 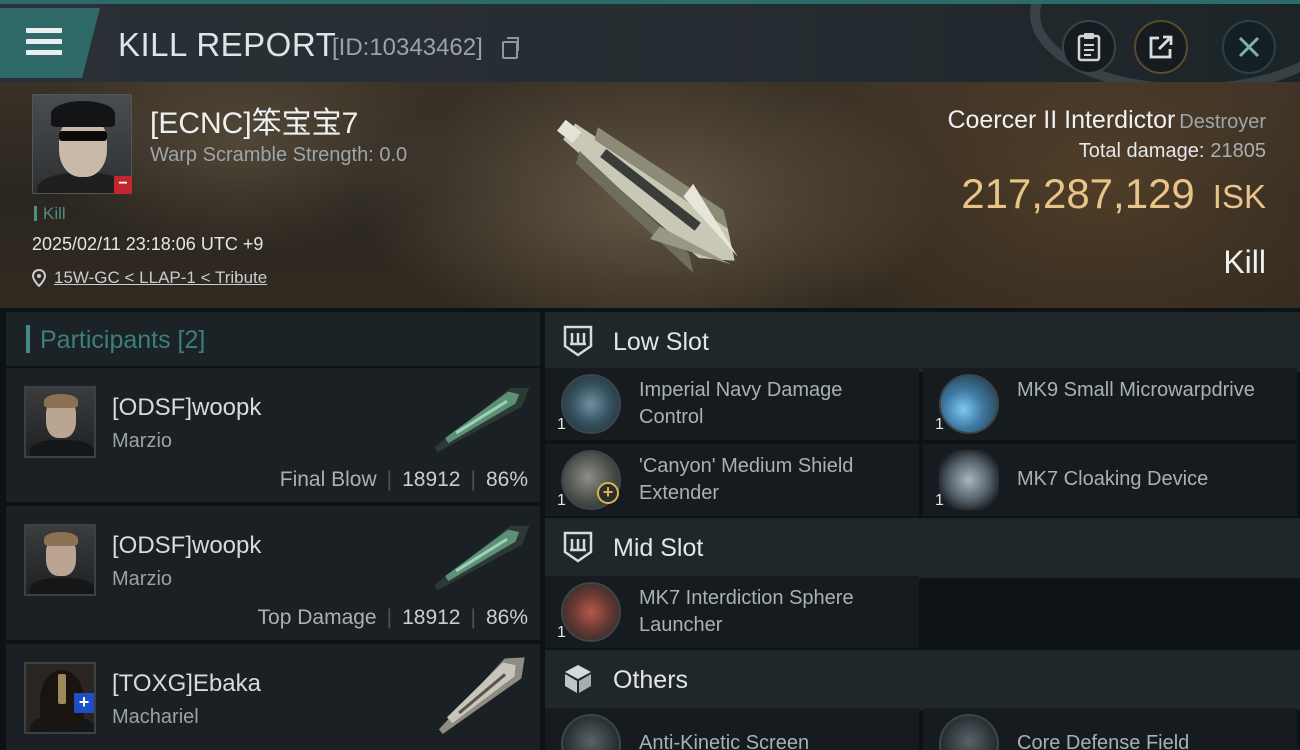 I want to click on ship-type: Coercer II Interdictor, so click(x=1061, y=120).